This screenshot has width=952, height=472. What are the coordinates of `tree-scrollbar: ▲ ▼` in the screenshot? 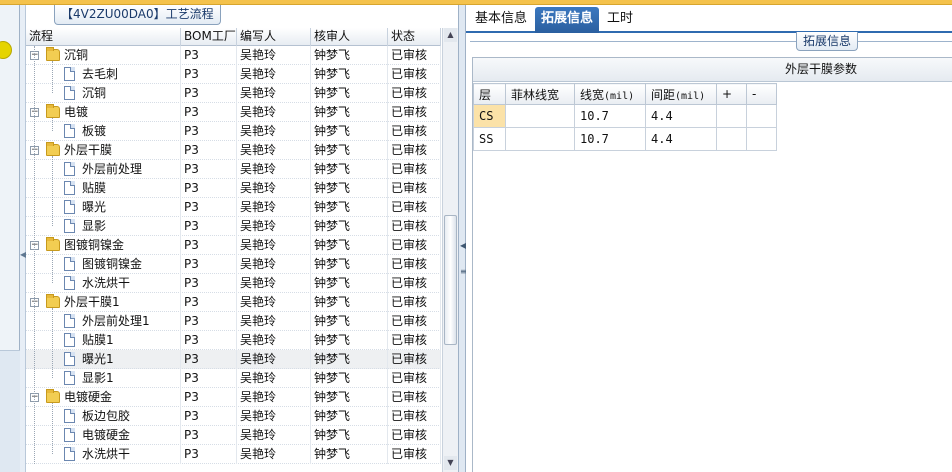 It's located at (450, 250).